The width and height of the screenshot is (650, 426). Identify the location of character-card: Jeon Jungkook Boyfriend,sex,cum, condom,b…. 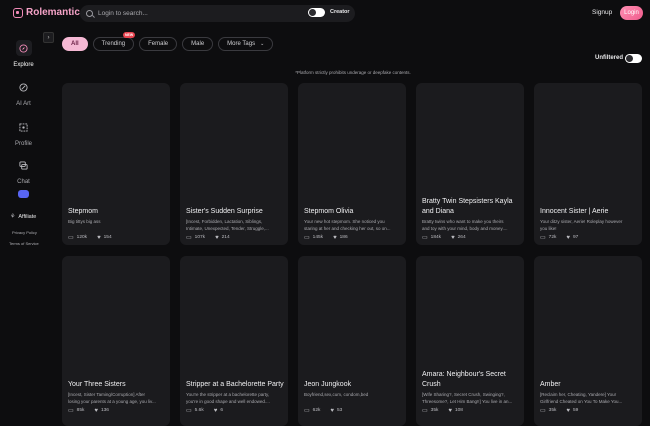
(352, 341).